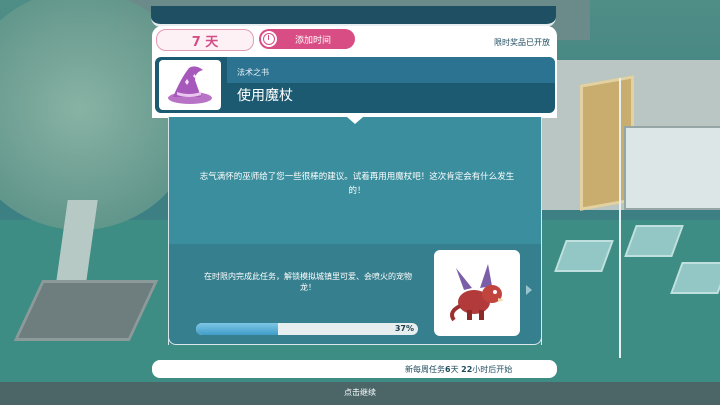  Describe the element at coordinates (265, 96) in the screenshot. I see `task-title: 使用魔杖` at that location.